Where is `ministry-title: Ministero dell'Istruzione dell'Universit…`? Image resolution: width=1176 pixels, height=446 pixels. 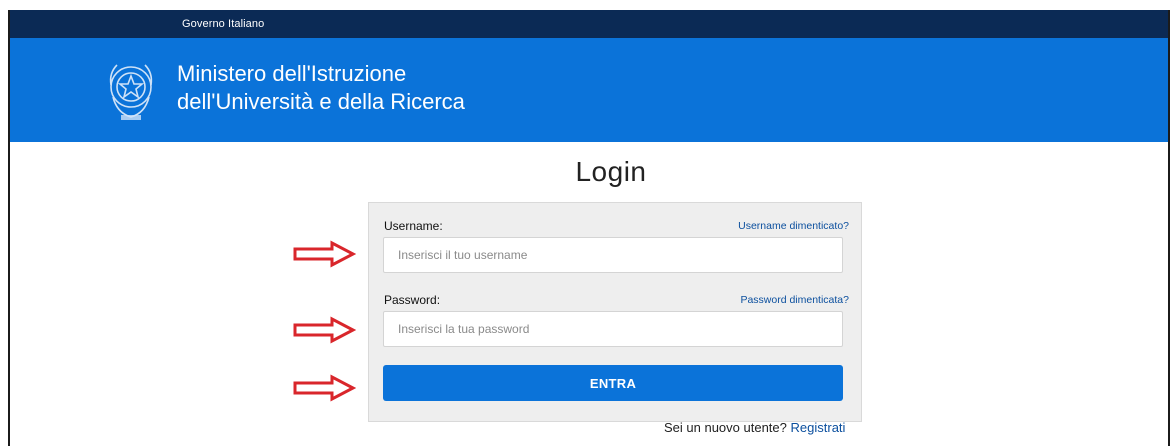
ministry-title: Ministero dell'Istruzione dell'Universit… is located at coordinates (321, 88).